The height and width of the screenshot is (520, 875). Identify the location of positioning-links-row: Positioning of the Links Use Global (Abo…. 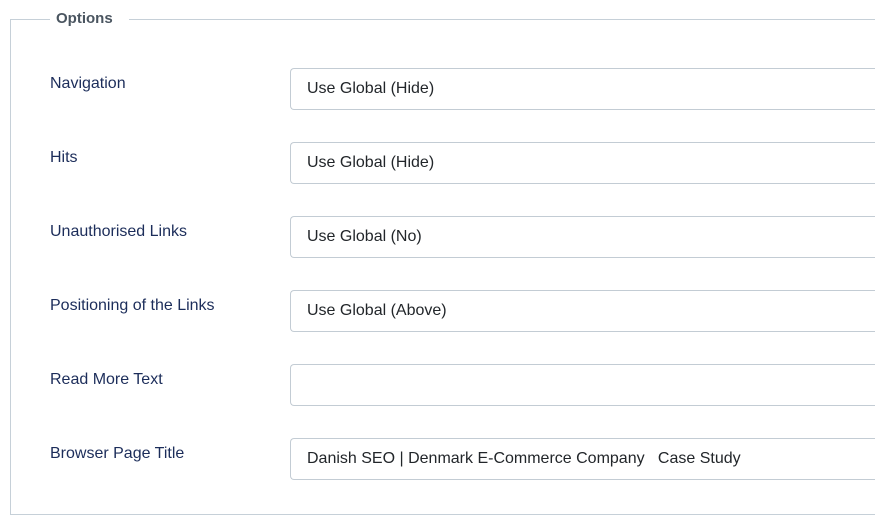
(437, 311).